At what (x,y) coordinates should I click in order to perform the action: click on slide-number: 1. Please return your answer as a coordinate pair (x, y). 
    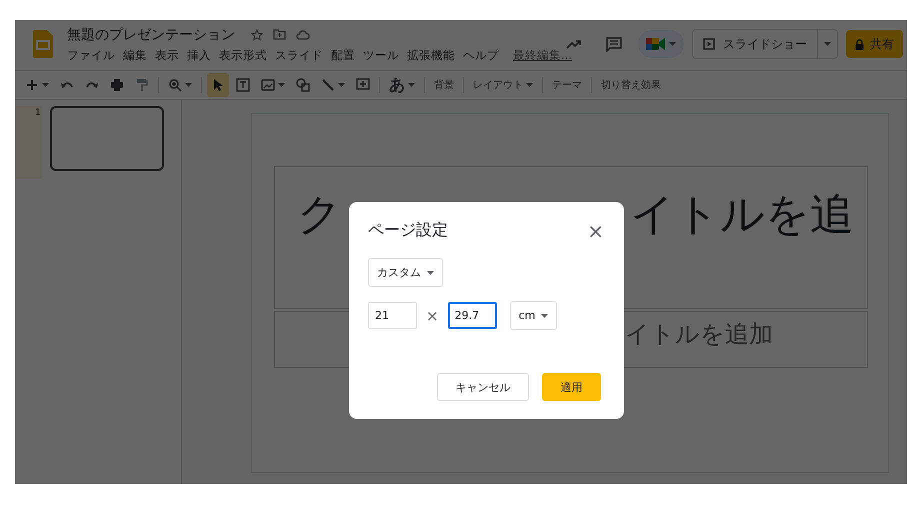
    Looking at the image, I should click on (38, 113).